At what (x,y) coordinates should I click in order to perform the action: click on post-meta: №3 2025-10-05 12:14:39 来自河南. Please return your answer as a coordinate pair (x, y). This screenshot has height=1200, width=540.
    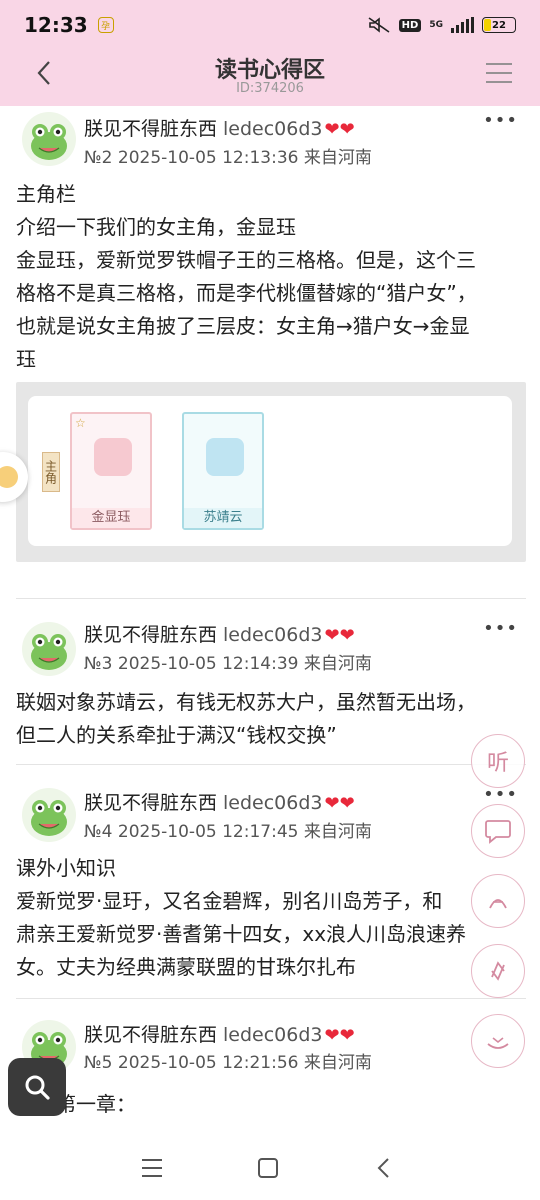
    Looking at the image, I should click on (228, 664).